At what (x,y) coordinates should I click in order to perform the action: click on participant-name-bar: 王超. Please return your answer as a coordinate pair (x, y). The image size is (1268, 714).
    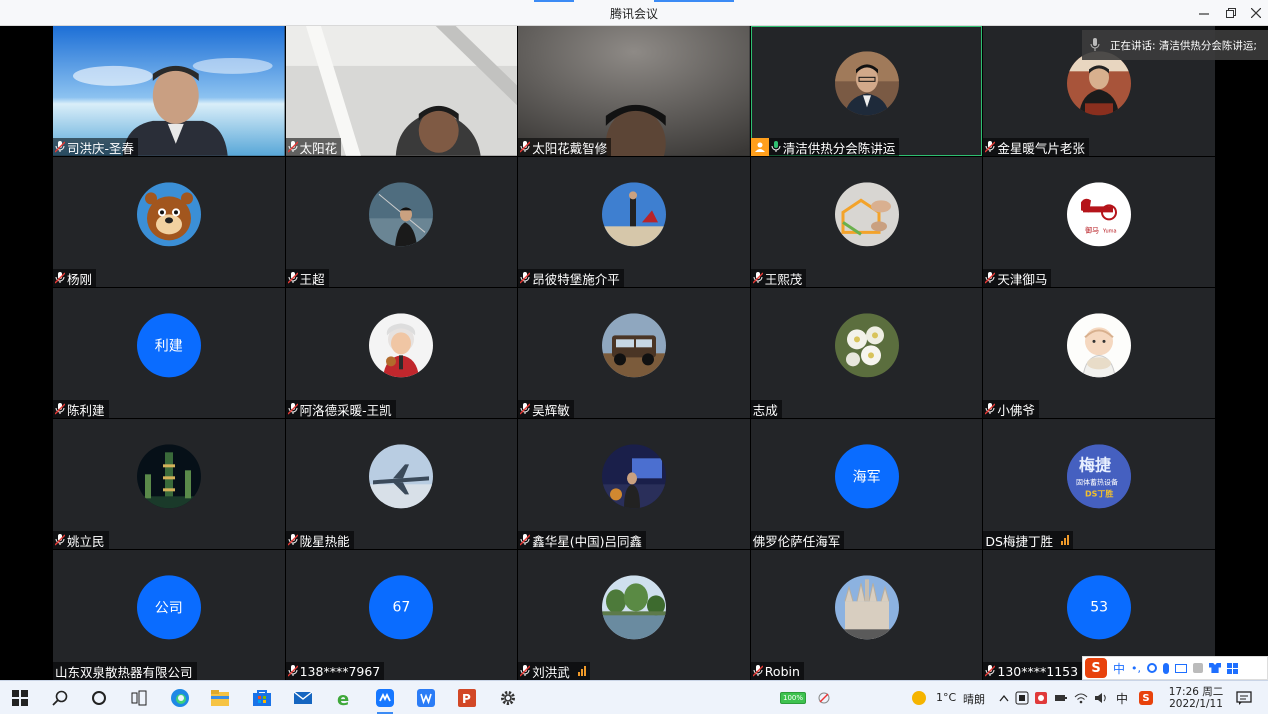
    Looking at the image, I should click on (307, 278).